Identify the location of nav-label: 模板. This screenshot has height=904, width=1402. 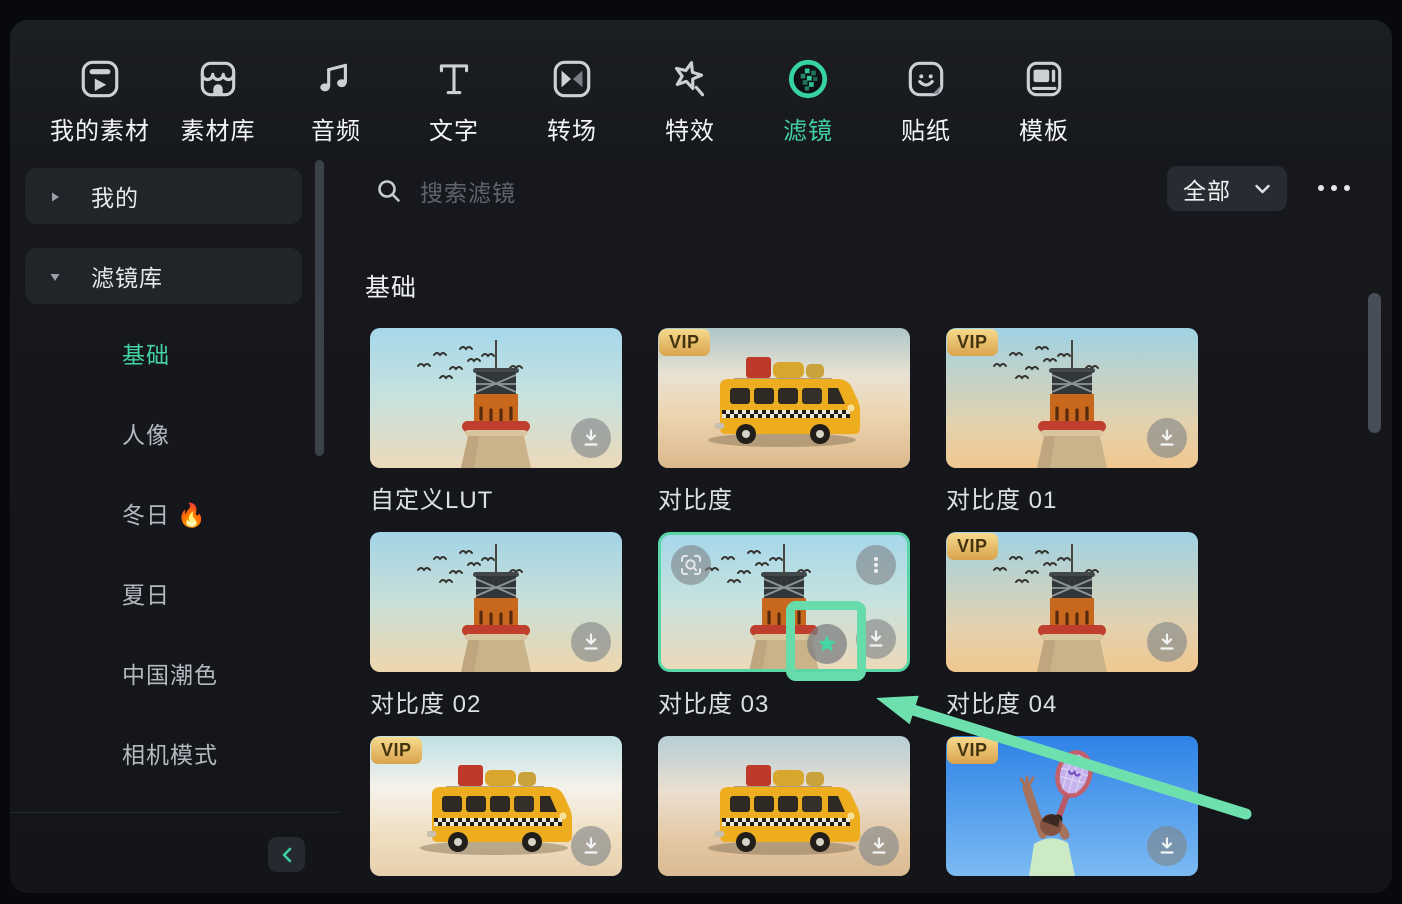
(1044, 131).